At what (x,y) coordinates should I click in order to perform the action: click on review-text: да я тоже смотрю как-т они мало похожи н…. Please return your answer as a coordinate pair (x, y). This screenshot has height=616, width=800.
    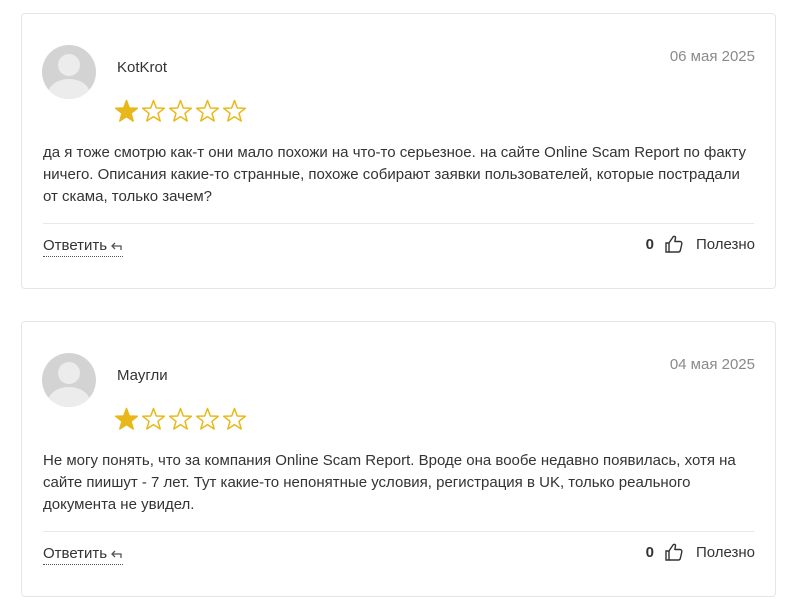
    Looking at the image, I should click on (394, 174).